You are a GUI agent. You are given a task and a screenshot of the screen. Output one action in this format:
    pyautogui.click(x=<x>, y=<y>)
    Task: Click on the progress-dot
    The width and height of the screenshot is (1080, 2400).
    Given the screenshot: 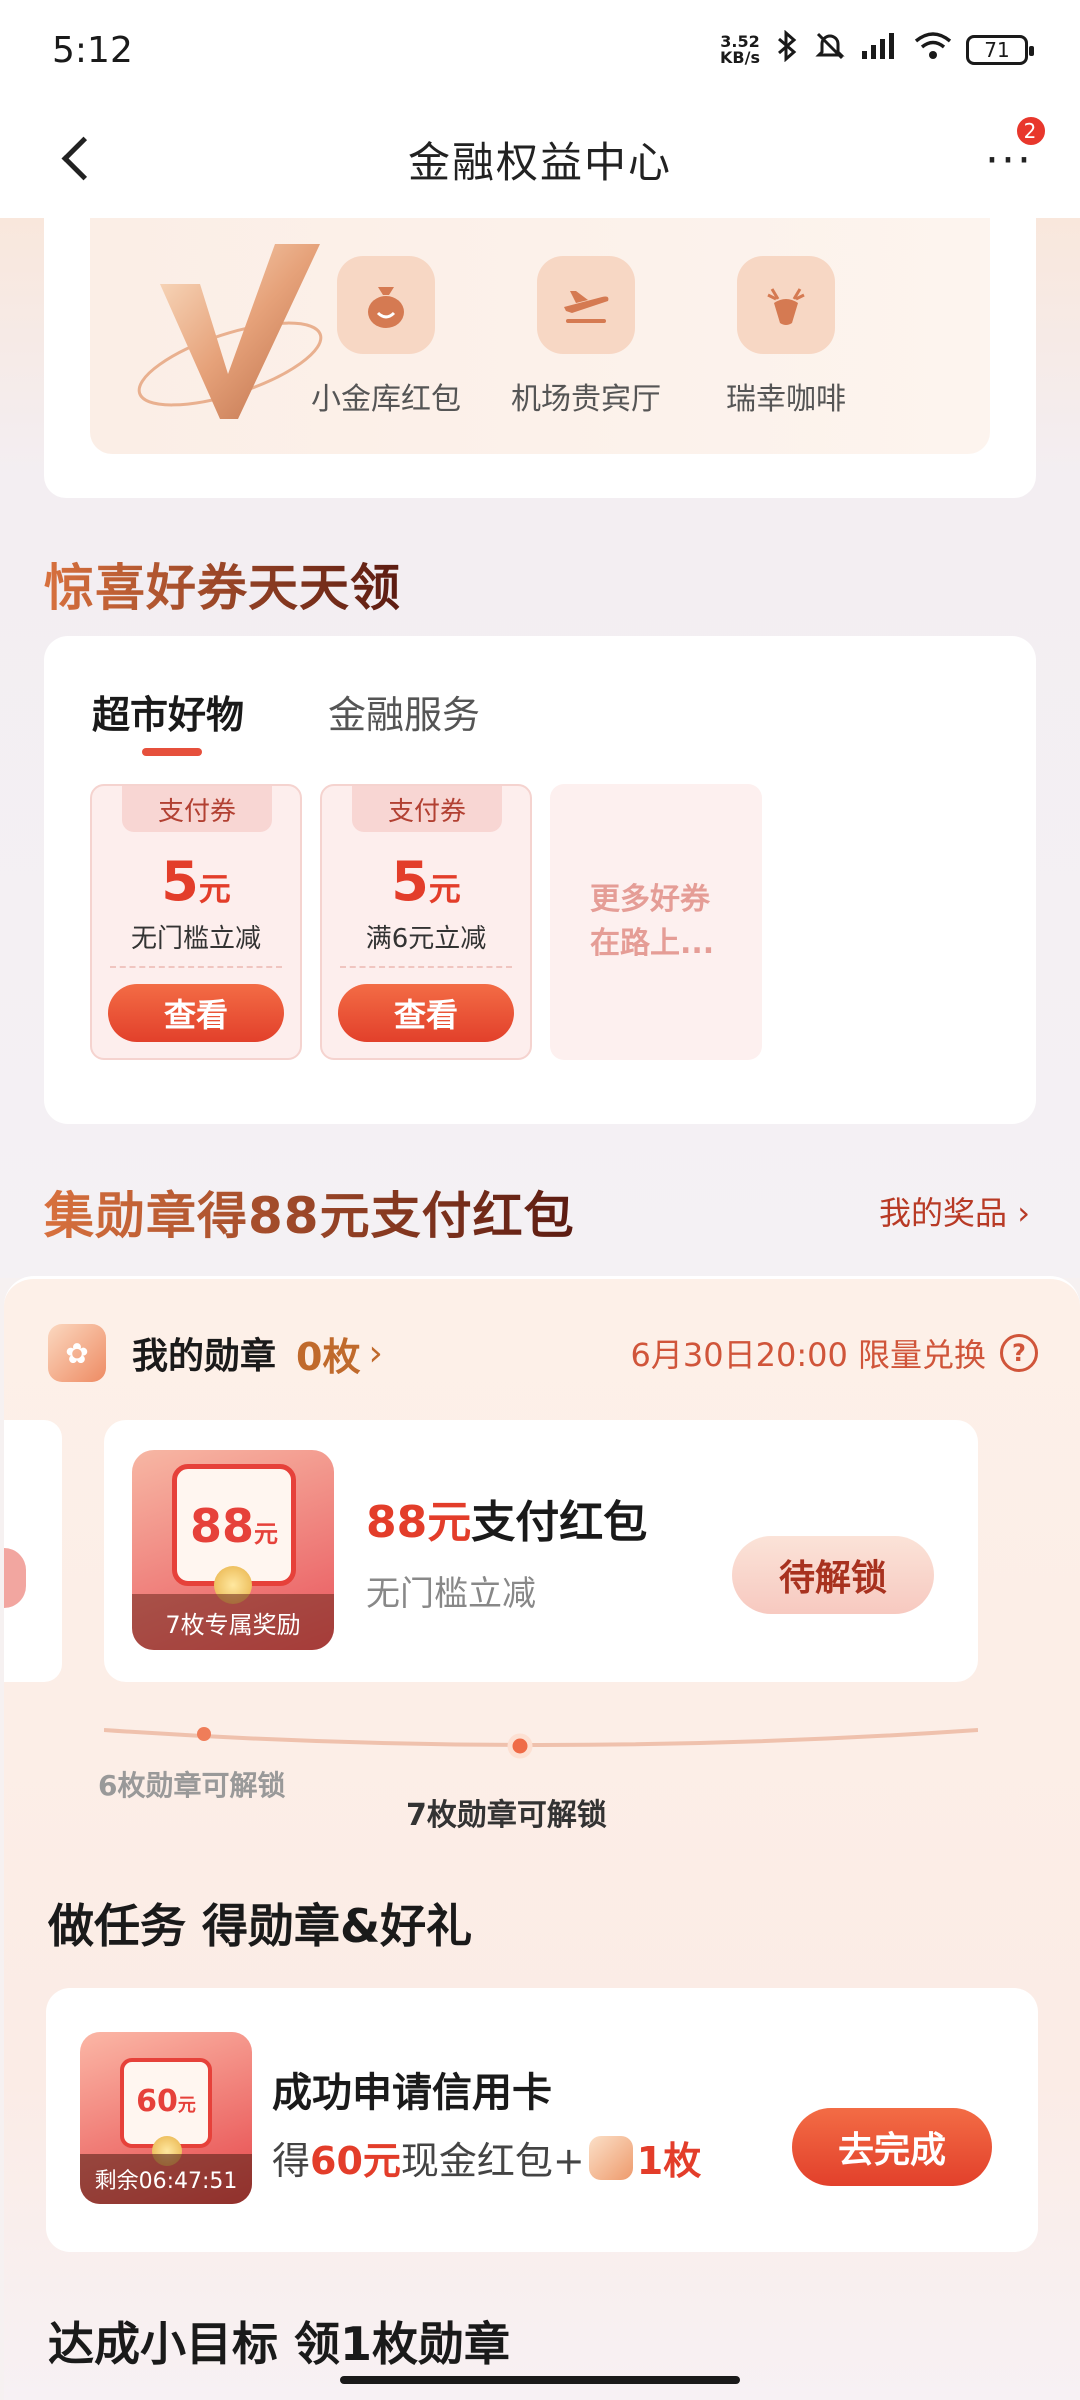 What is the action you would take?
    pyautogui.click(x=204, y=1734)
    